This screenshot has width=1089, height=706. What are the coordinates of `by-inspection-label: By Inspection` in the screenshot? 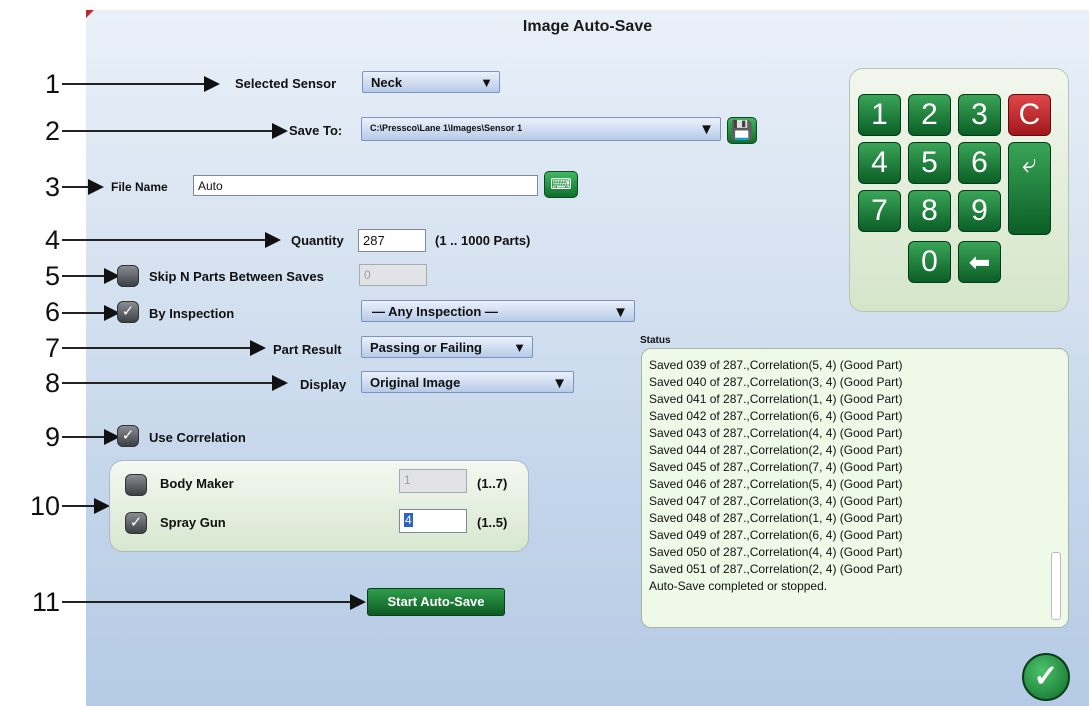 It's located at (192, 313).